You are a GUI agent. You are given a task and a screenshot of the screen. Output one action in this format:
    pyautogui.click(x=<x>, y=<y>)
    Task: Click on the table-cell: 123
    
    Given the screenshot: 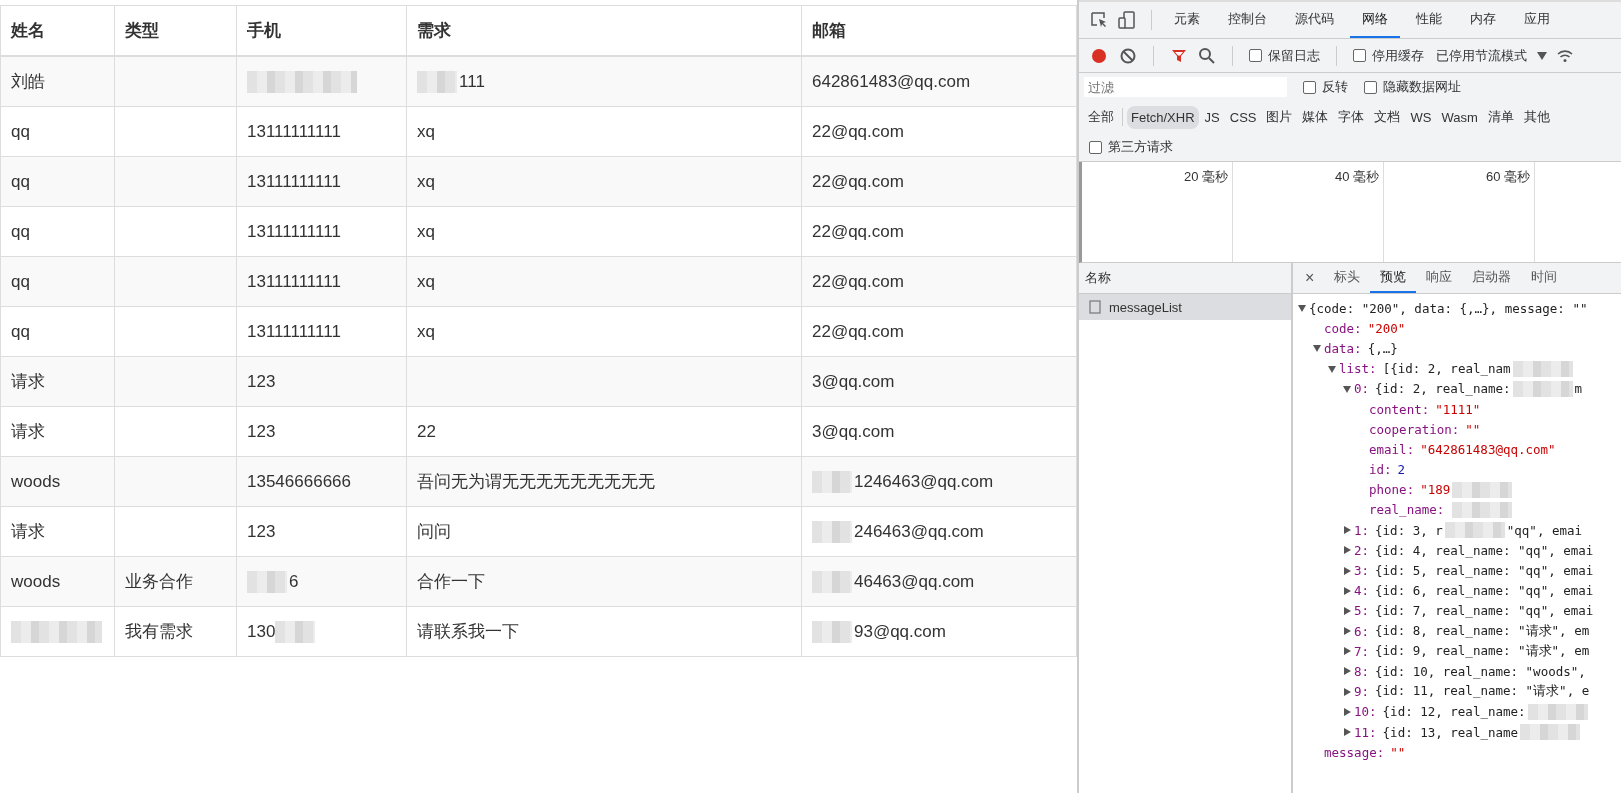 What is the action you would take?
    pyautogui.click(x=261, y=381)
    